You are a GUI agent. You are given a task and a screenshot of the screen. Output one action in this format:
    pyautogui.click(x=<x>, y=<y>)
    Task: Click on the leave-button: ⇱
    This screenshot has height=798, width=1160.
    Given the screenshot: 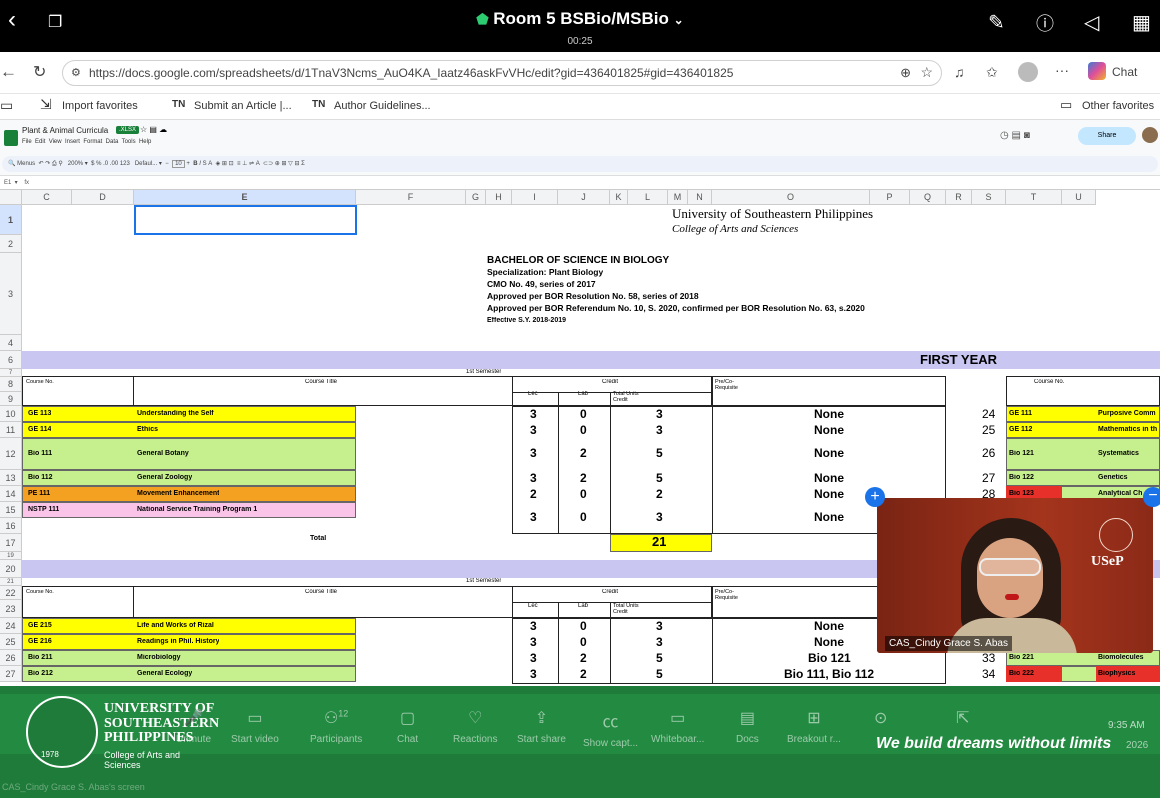 What is the action you would take?
    pyautogui.click(x=962, y=721)
    